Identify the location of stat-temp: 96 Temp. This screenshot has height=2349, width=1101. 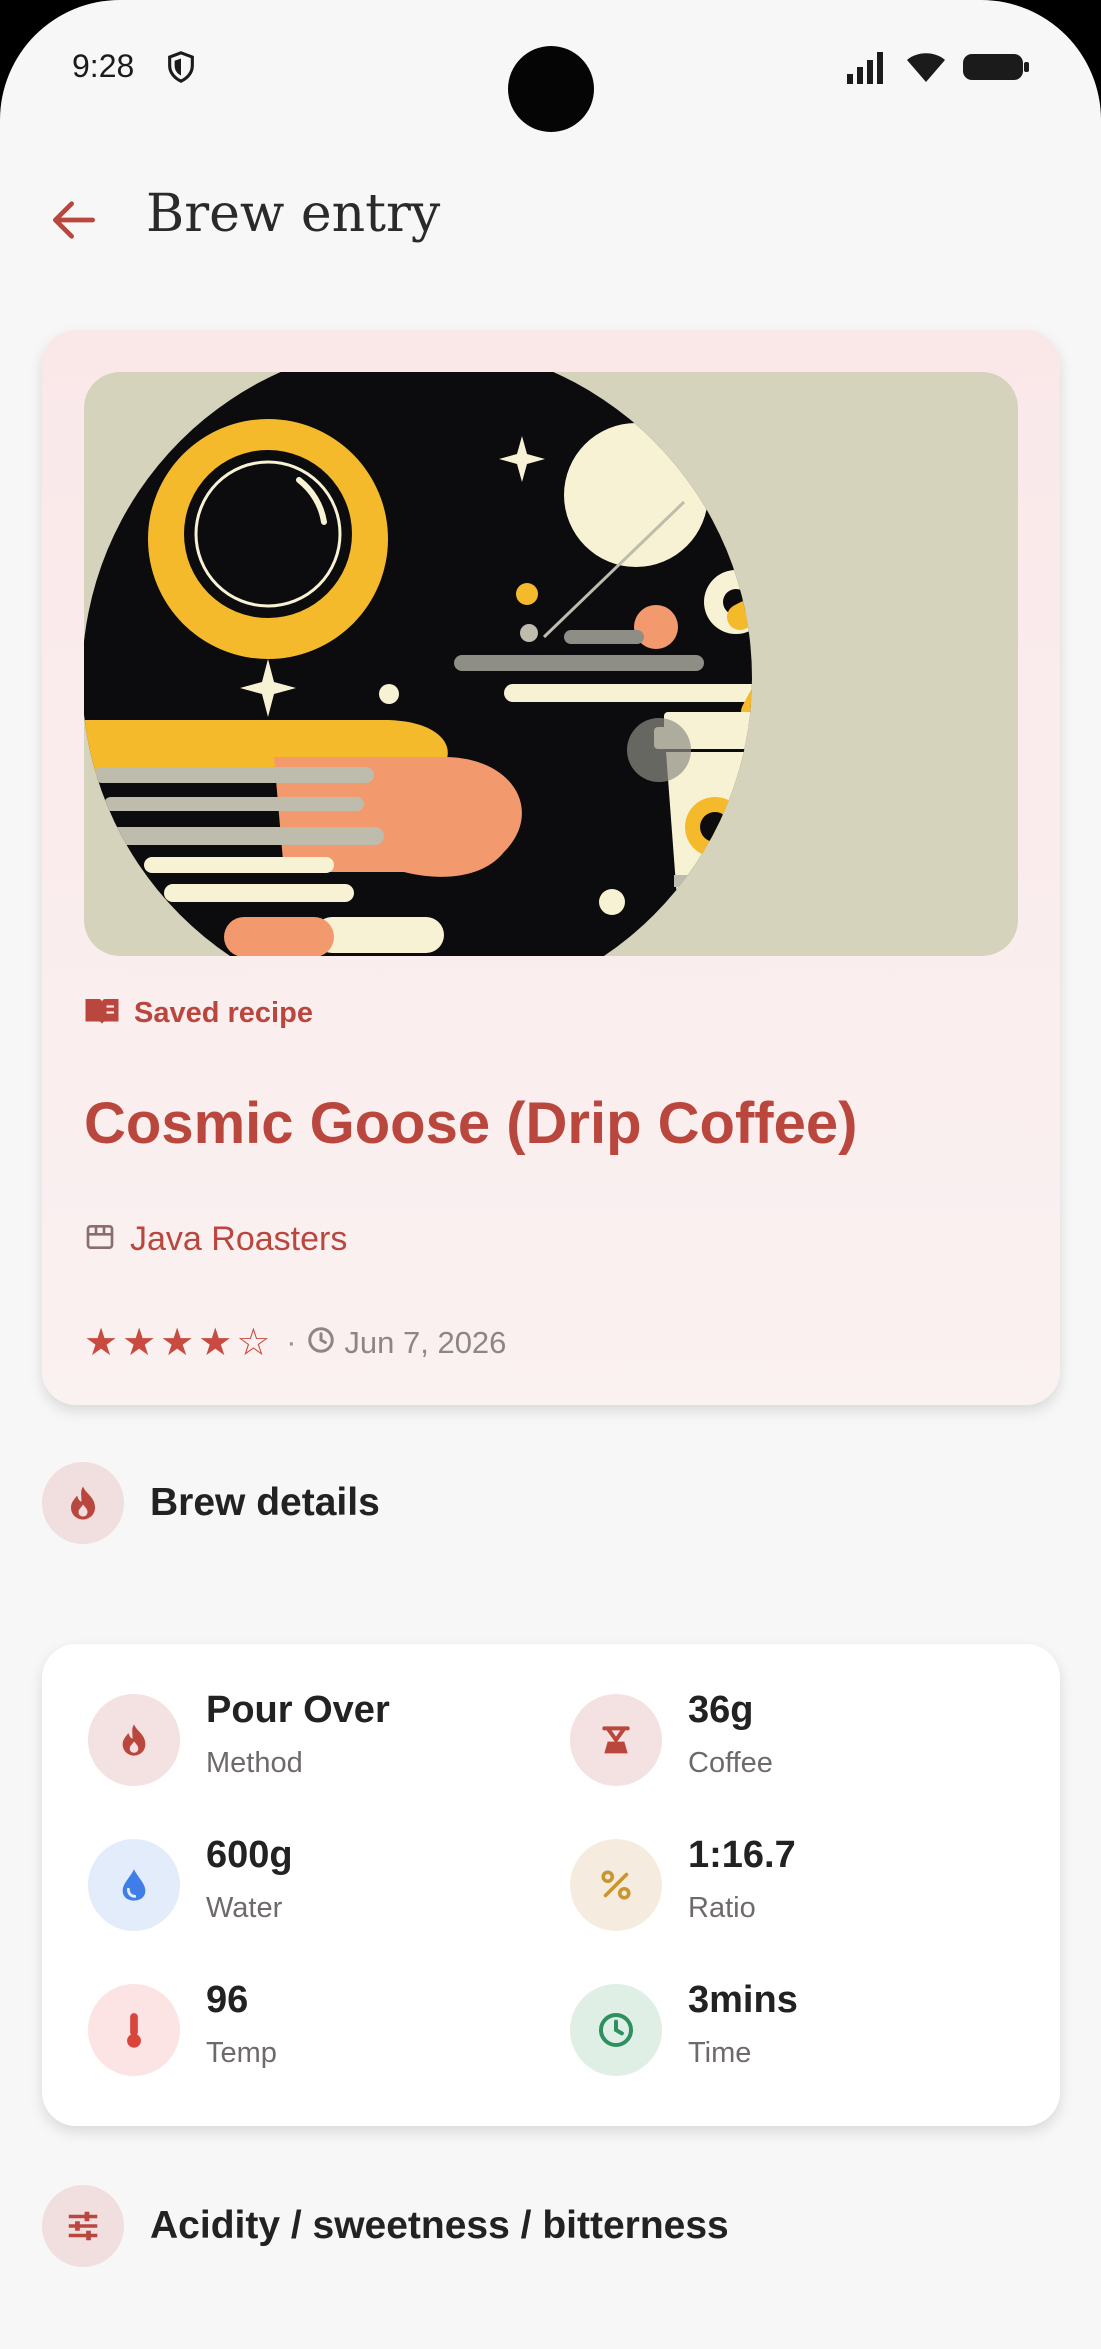
(298, 2029).